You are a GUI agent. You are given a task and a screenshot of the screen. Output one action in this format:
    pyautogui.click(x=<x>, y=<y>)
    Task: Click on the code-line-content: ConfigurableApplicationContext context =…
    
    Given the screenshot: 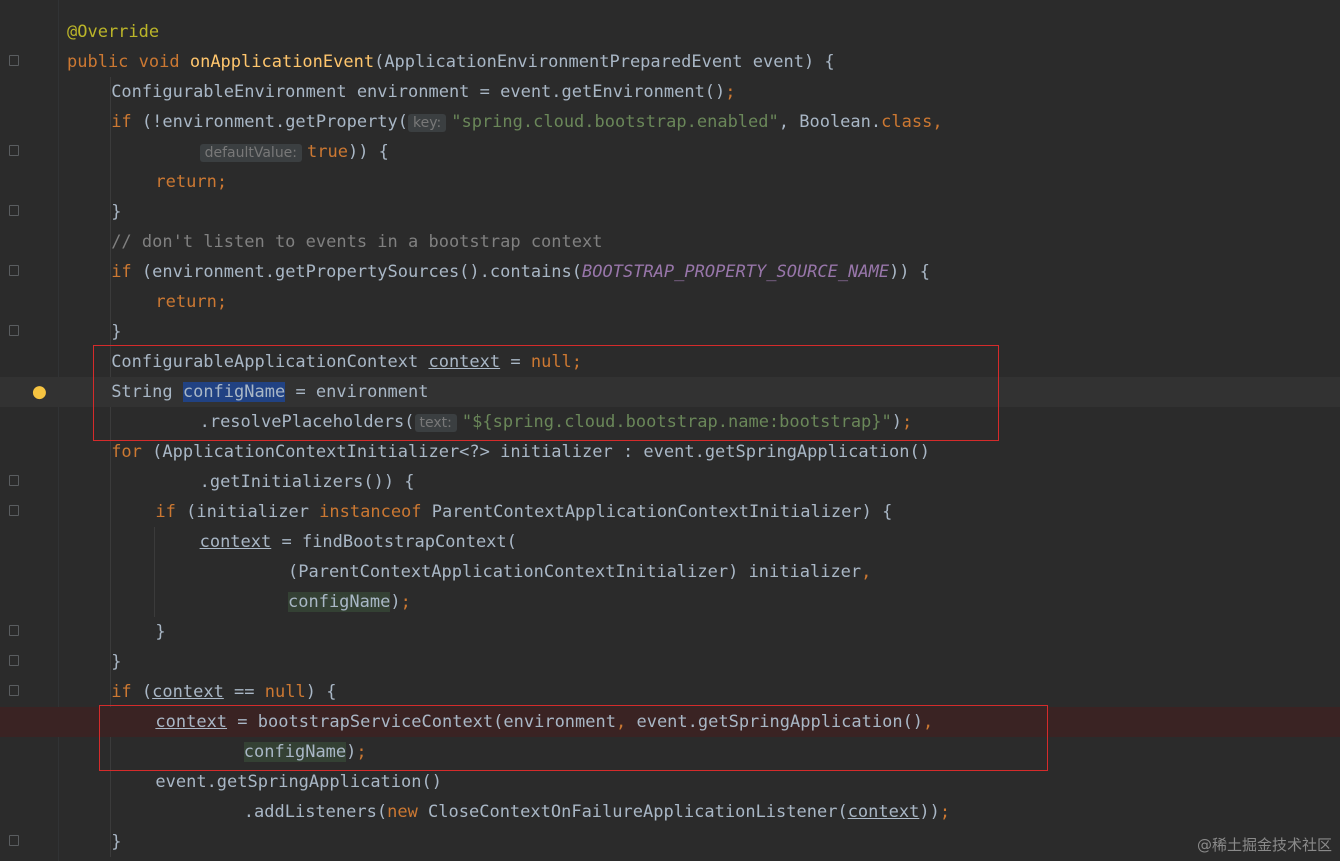 What is the action you would take?
    pyautogui.click(x=346, y=362)
    